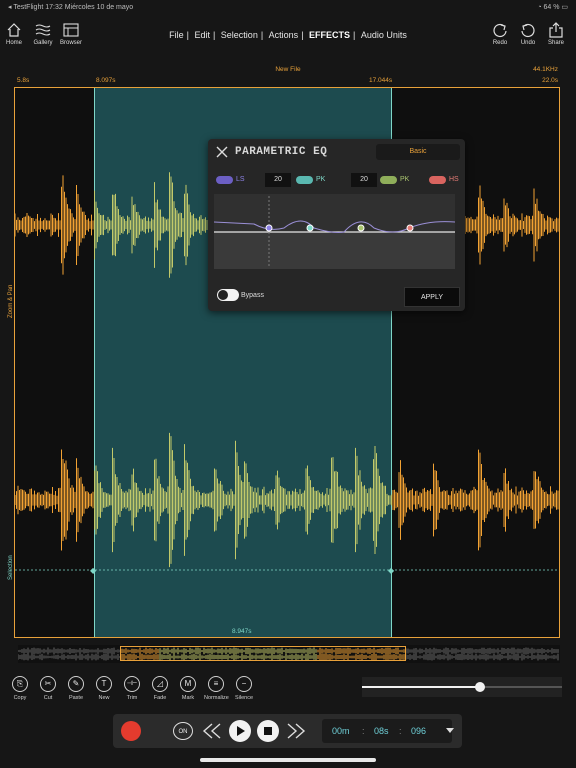  I want to click on time-display: 00m : 08s : 096, so click(387, 731).